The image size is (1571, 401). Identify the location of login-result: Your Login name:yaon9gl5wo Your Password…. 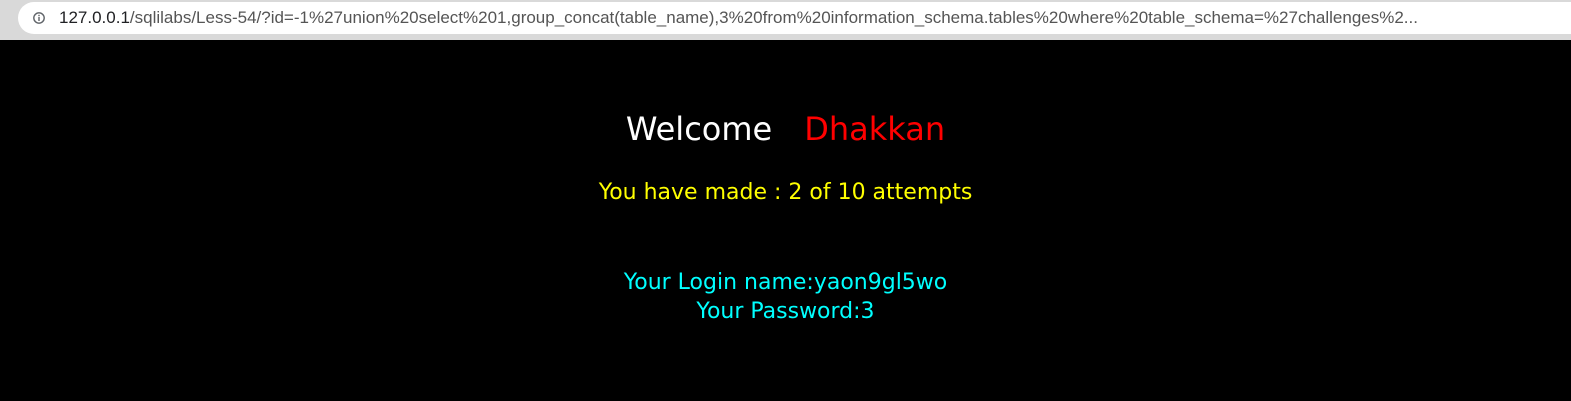
(785, 297).